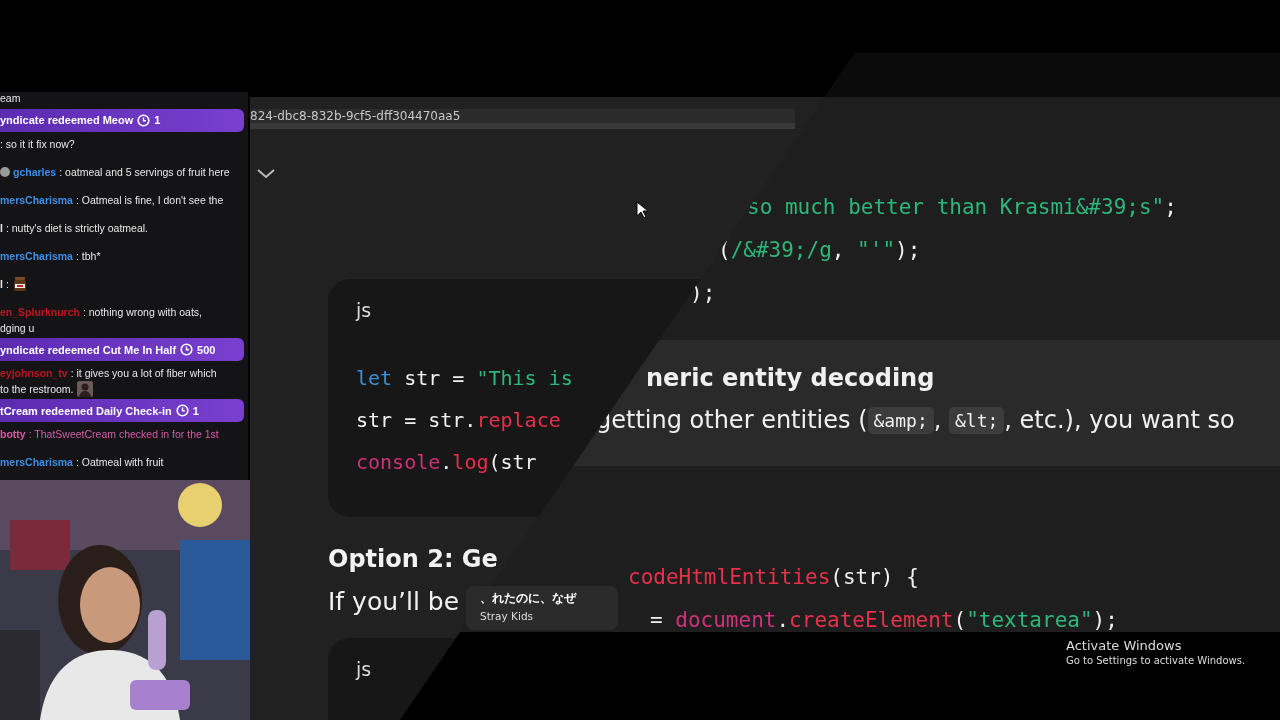 This screenshot has height=720, width=1280. I want to click on url-text: 824-dbc8-832b-9cf5-dff304470aa5, so click(355, 116).